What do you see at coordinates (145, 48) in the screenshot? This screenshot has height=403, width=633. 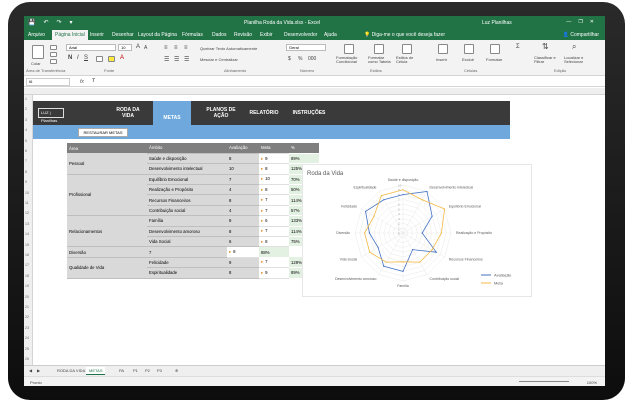 I see `font-shrink-icon: A` at bounding box center [145, 48].